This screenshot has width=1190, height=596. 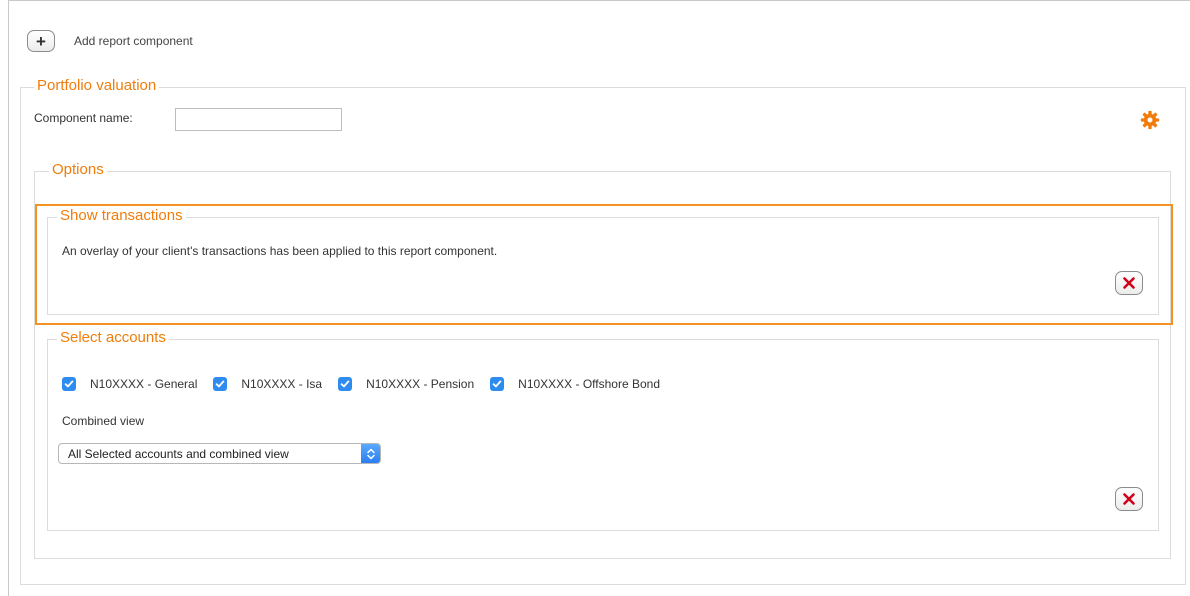 I want to click on account-checkbox-general: N10XXXX - General, so click(x=129, y=384).